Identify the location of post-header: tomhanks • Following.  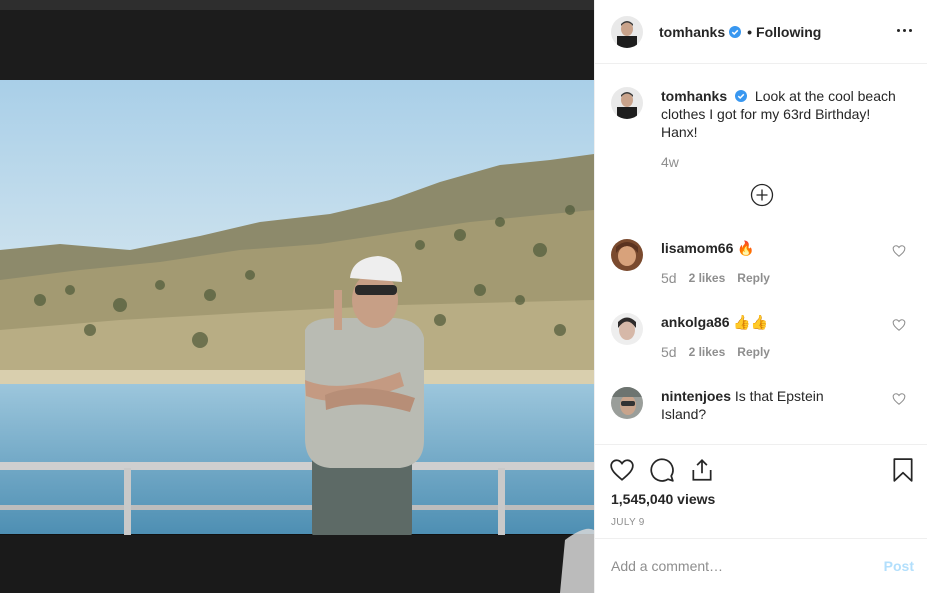
(761, 32).